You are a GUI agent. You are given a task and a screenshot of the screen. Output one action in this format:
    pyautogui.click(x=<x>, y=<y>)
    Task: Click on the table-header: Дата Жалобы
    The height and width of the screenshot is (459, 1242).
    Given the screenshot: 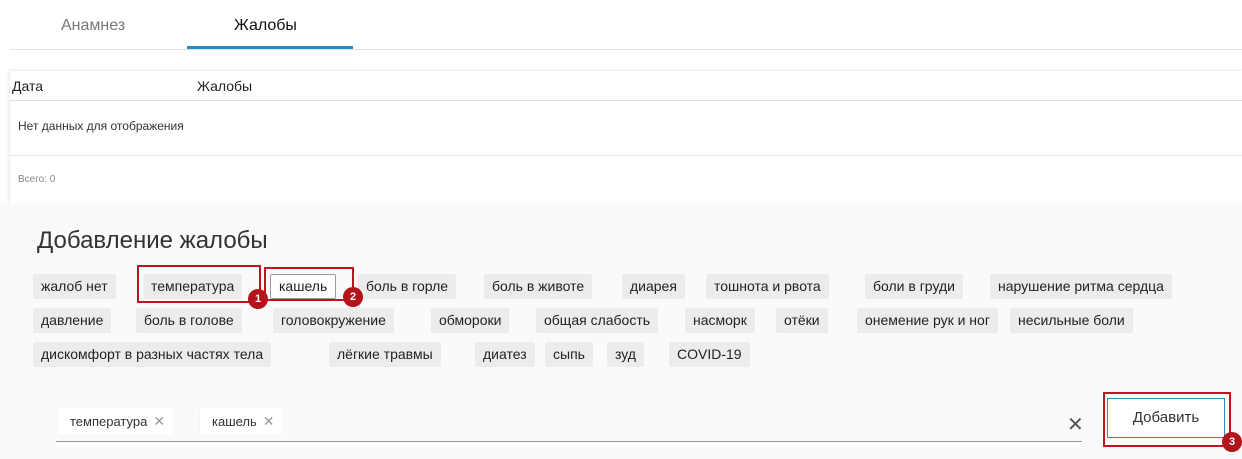 What is the action you would take?
    pyautogui.click(x=626, y=86)
    